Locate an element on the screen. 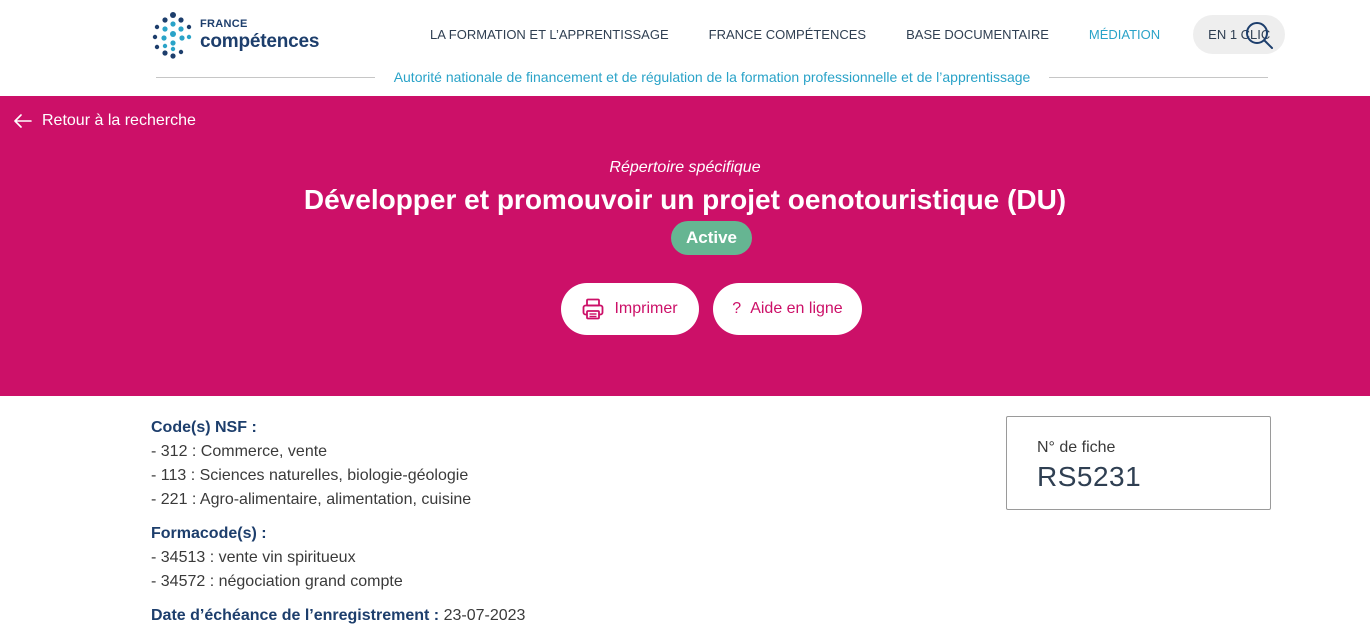 The height and width of the screenshot is (636, 1370). echeance-value: 23-07-2023 is located at coordinates (484, 615).